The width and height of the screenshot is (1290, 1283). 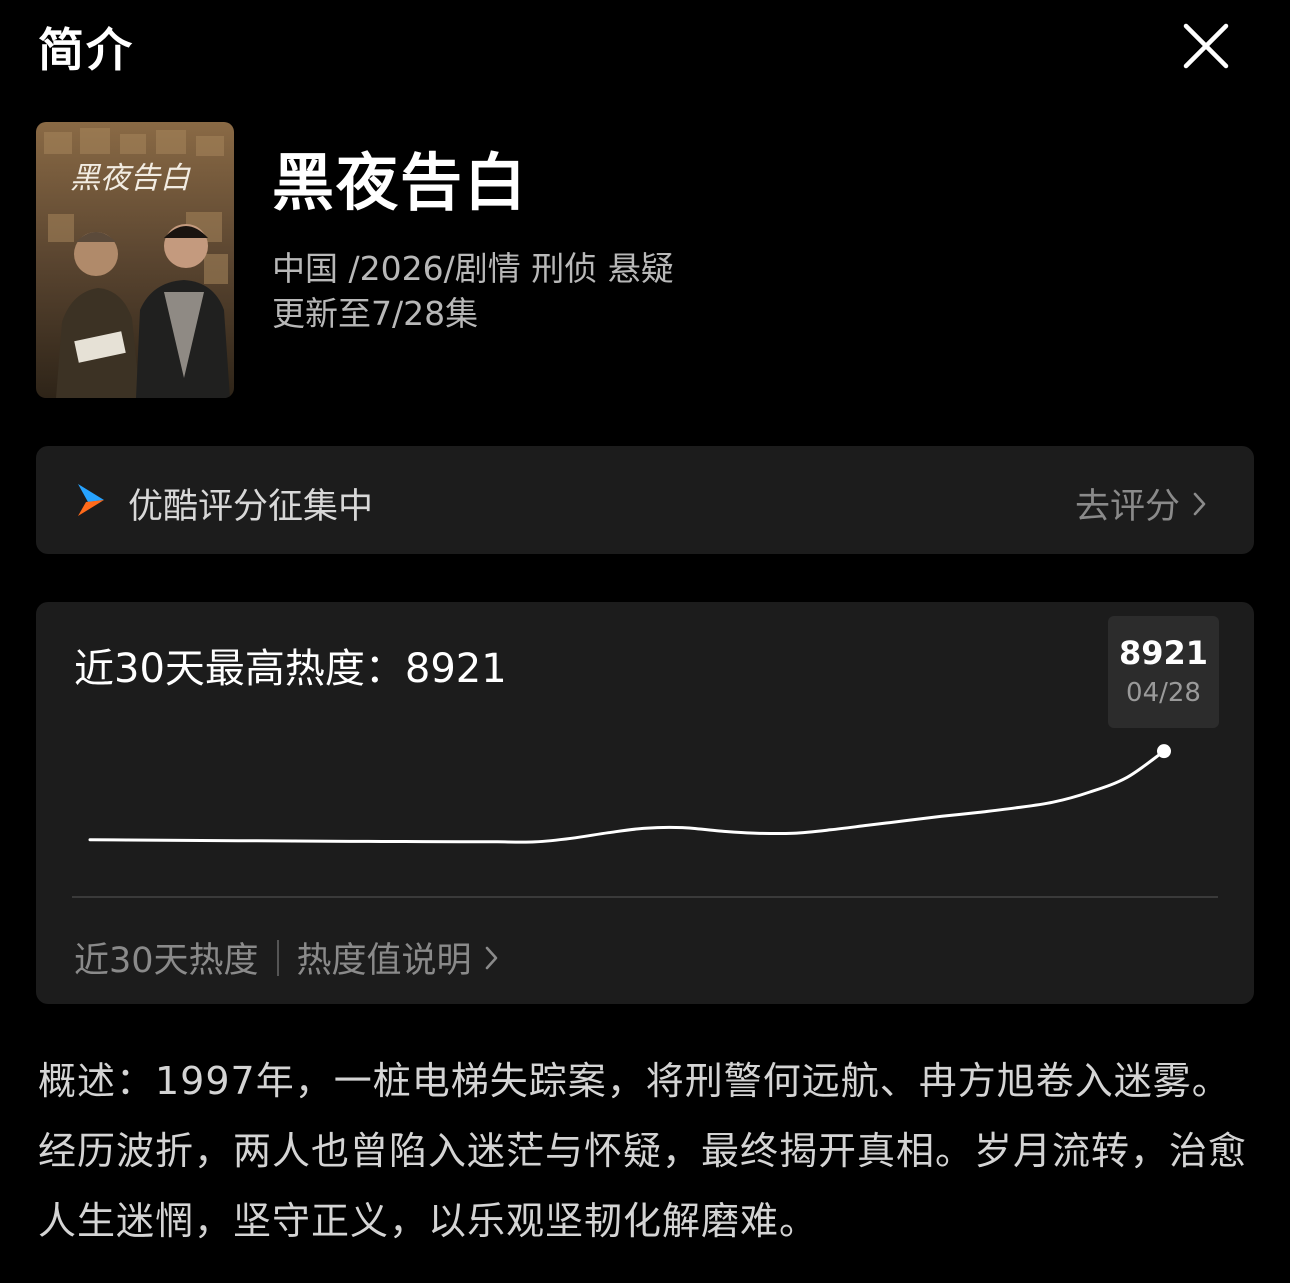 What do you see at coordinates (1127, 507) in the screenshot?
I see `rate-button-label: 去评分` at bounding box center [1127, 507].